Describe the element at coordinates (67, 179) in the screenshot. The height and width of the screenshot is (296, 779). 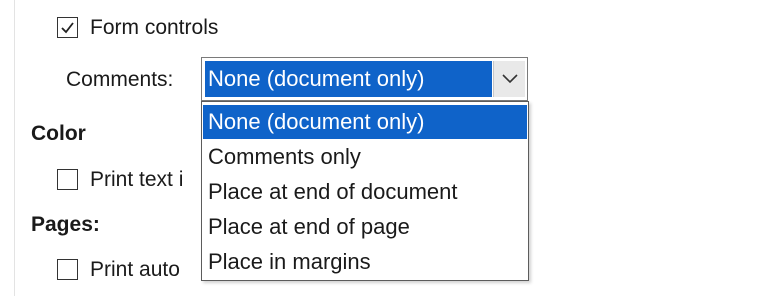
I see `print-text-checkbox` at that location.